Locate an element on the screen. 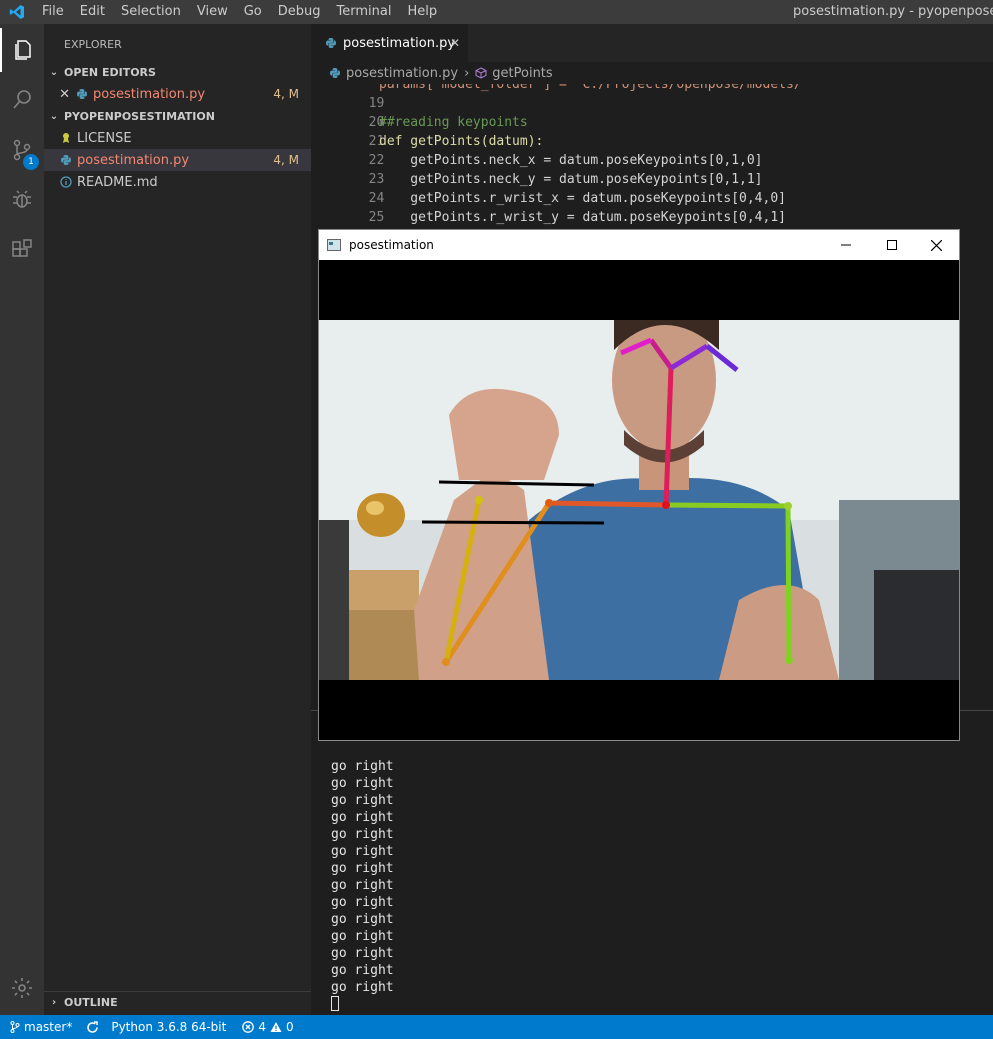  open-editors-section: ⌄ OPEN EDITORS is located at coordinates (177, 72).